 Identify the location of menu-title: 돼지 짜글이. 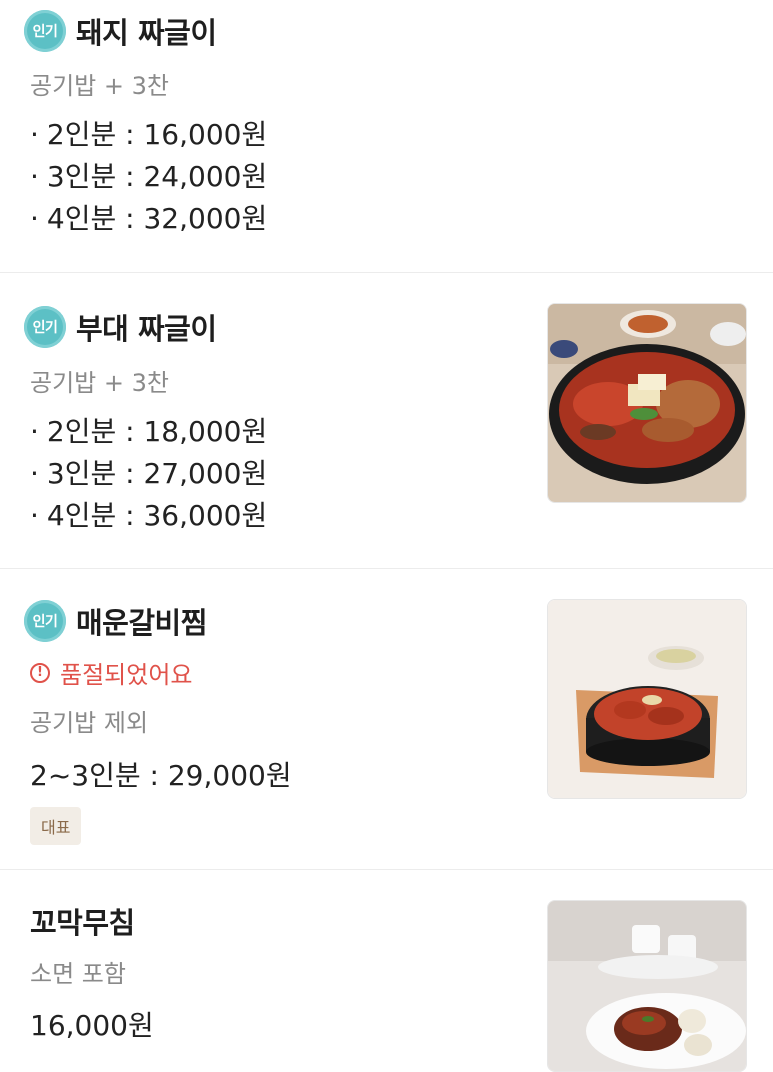
(146, 33).